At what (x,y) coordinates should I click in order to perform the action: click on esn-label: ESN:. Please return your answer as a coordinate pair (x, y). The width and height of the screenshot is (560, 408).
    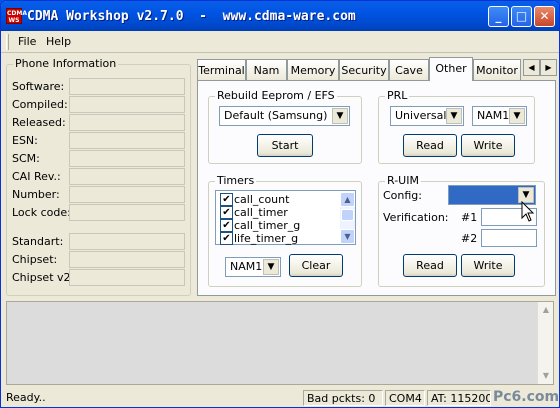
    Looking at the image, I should click on (25, 140).